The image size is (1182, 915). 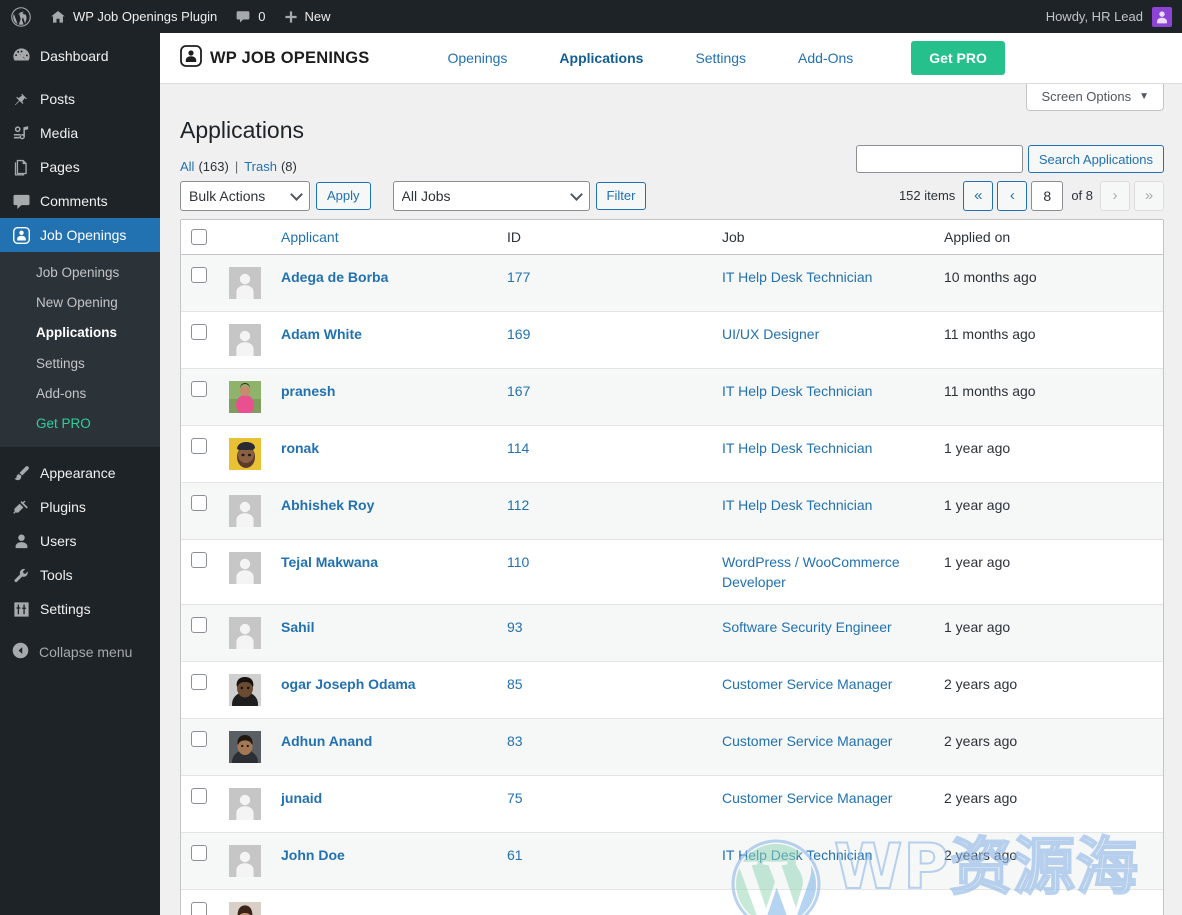 What do you see at coordinates (245, 340) in the screenshot?
I see `avatar-cell` at bounding box center [245, 340].